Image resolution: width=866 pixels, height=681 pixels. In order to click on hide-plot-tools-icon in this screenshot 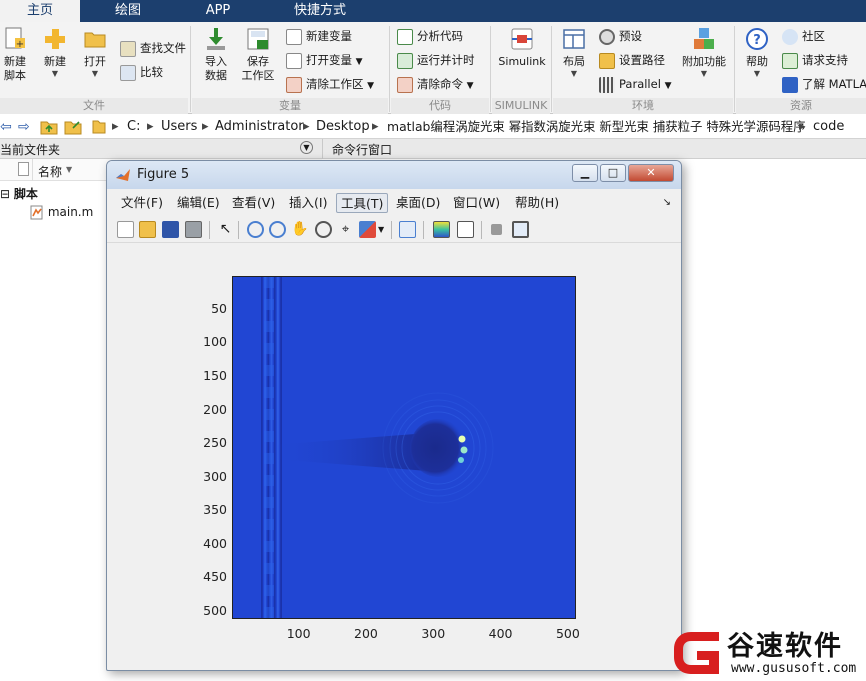, I will do `click(496, 229)`.